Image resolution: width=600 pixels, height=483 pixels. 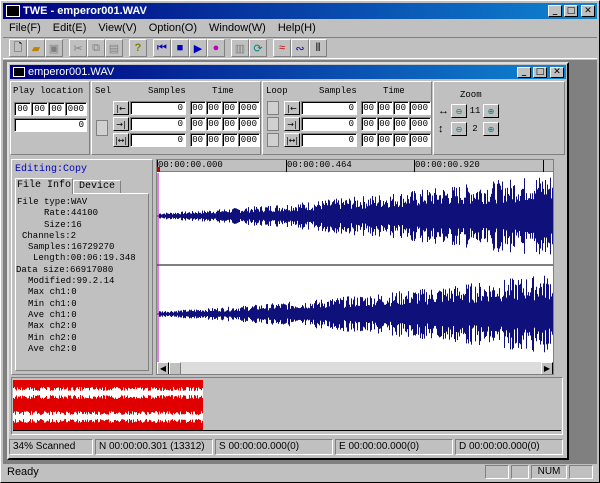 I want to click on info-line: Ave ch1:0, so click(x=52, y=314).